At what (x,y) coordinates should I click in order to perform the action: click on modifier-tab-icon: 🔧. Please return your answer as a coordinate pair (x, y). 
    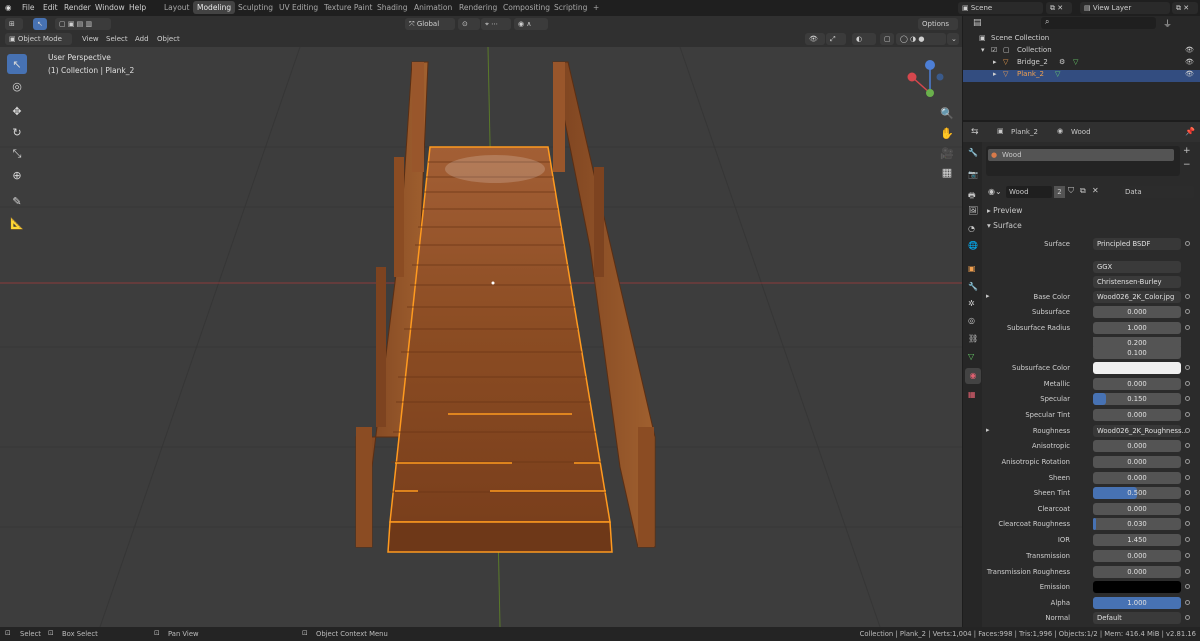
    Looking at the image, I should click on (973, 286).